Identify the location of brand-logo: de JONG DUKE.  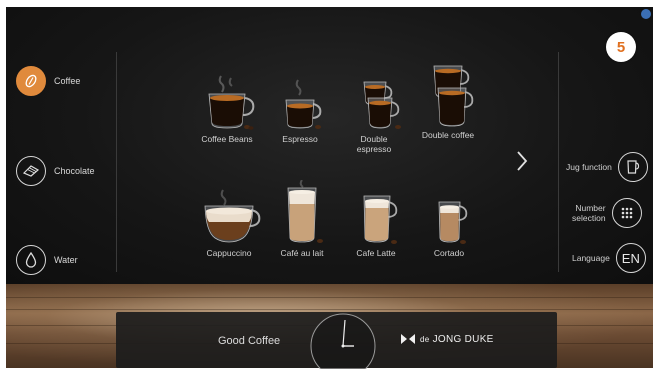
(447, 339).